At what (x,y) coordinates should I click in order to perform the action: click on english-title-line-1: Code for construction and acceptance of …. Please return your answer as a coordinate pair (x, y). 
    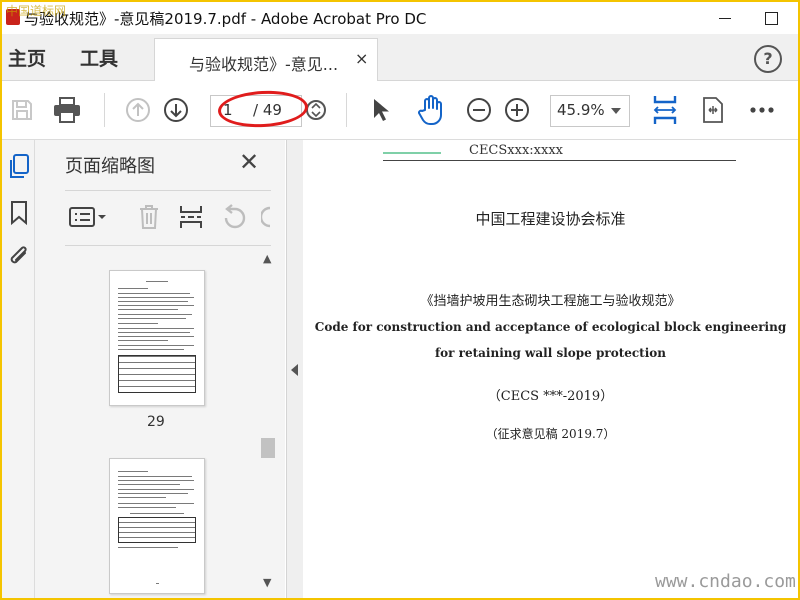
    Looking at the image, I should click on (550, 327).